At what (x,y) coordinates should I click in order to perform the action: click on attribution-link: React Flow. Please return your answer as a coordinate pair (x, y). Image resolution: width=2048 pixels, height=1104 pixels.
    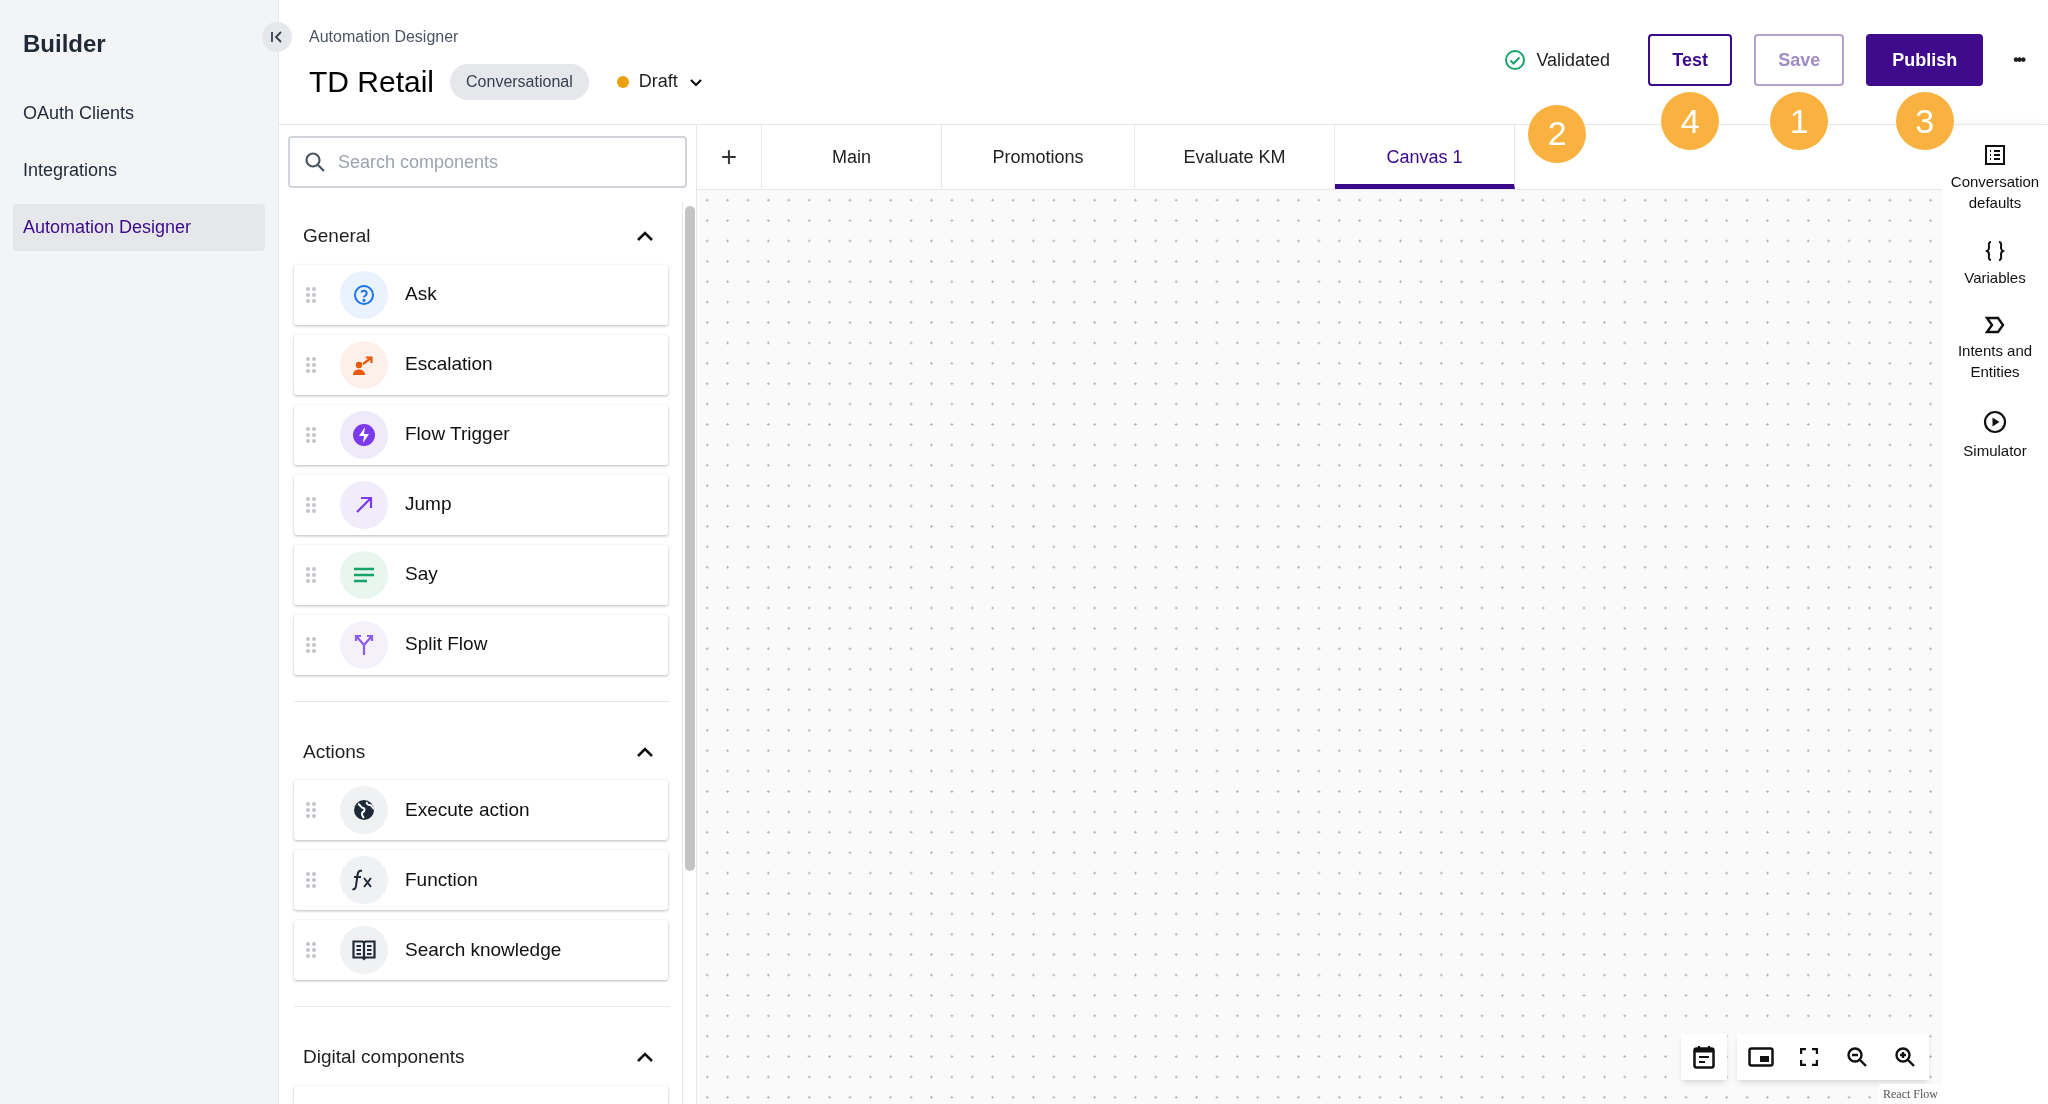
    Looking at the image, I should click on (1910, 1094).